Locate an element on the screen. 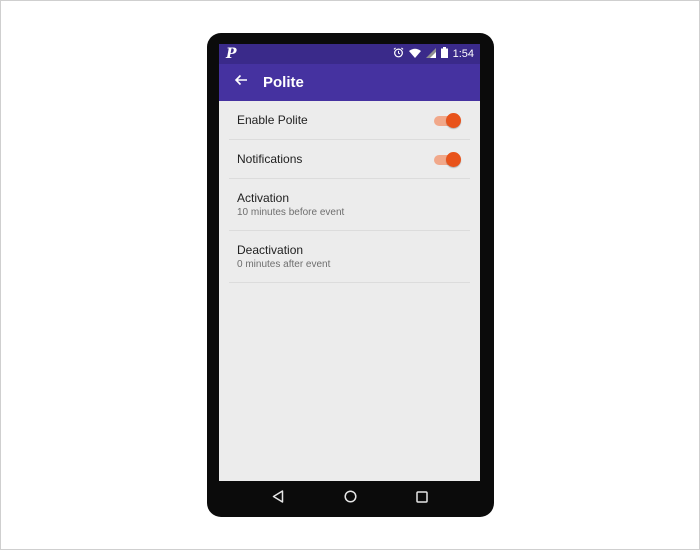 The image size is (700, 550). app-bar: Polite is located at coordinates (349, 82).